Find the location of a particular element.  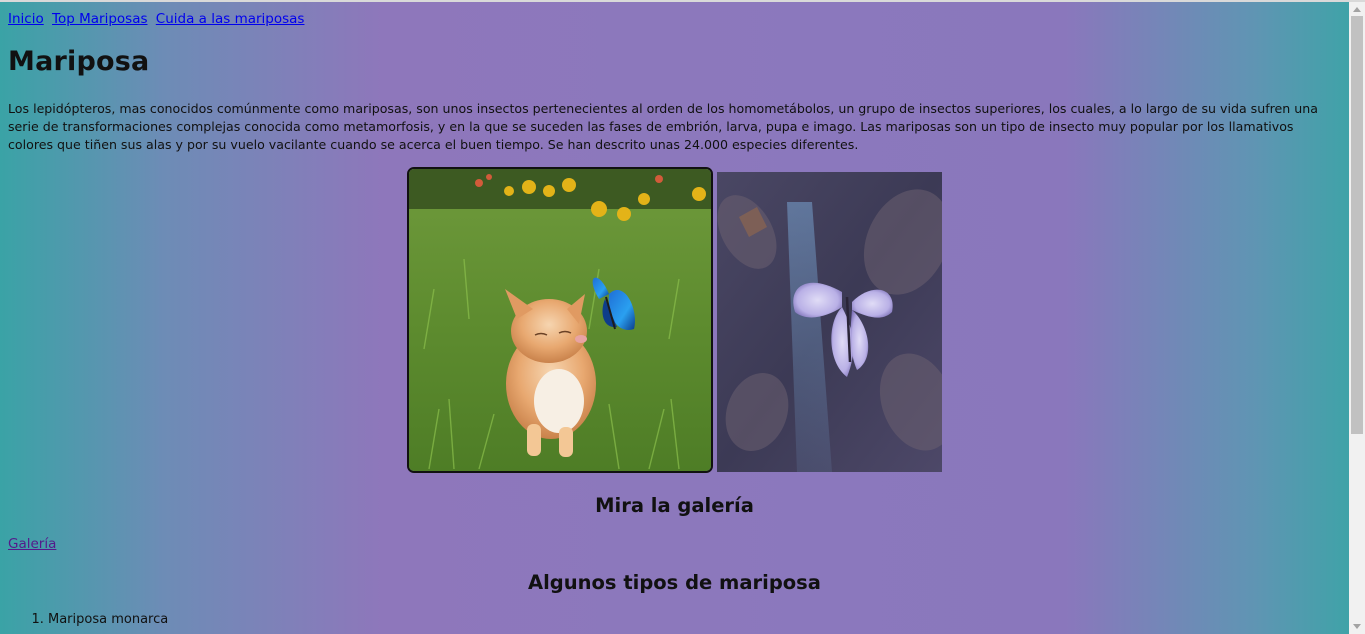

scroll-up-arrow-icon is located at coordinates (1357, 9).